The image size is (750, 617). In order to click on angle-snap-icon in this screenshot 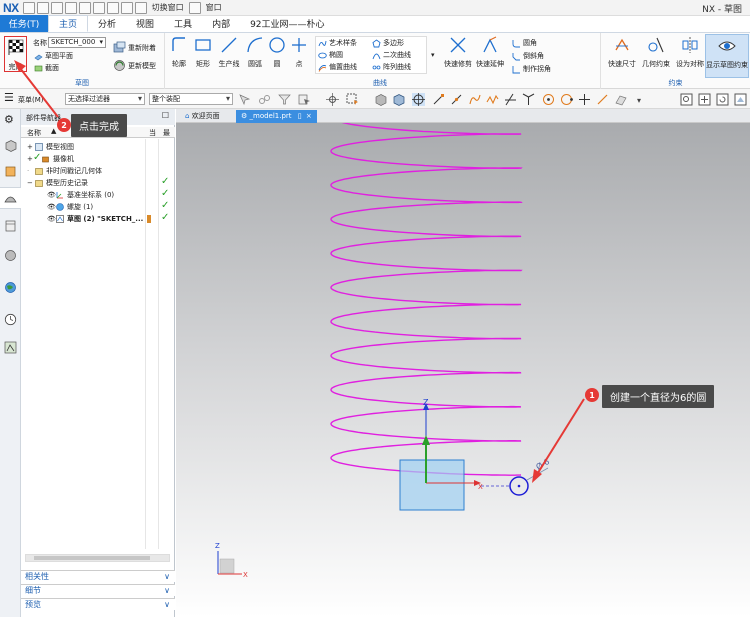, I will do `click(528, 99)`.